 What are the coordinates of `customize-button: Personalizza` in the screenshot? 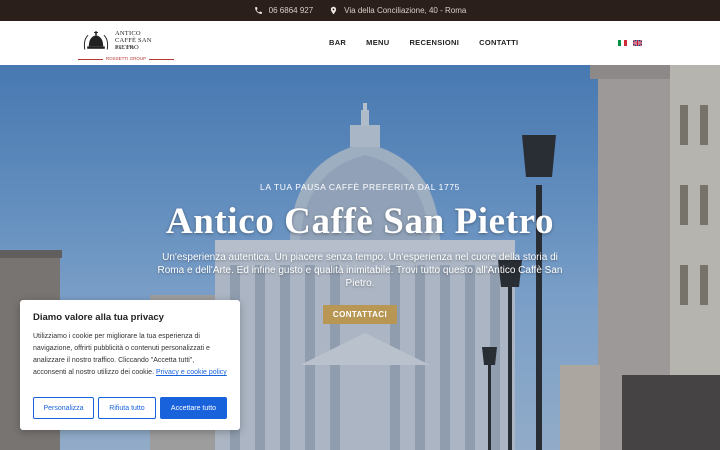 It's located at (63, 408).